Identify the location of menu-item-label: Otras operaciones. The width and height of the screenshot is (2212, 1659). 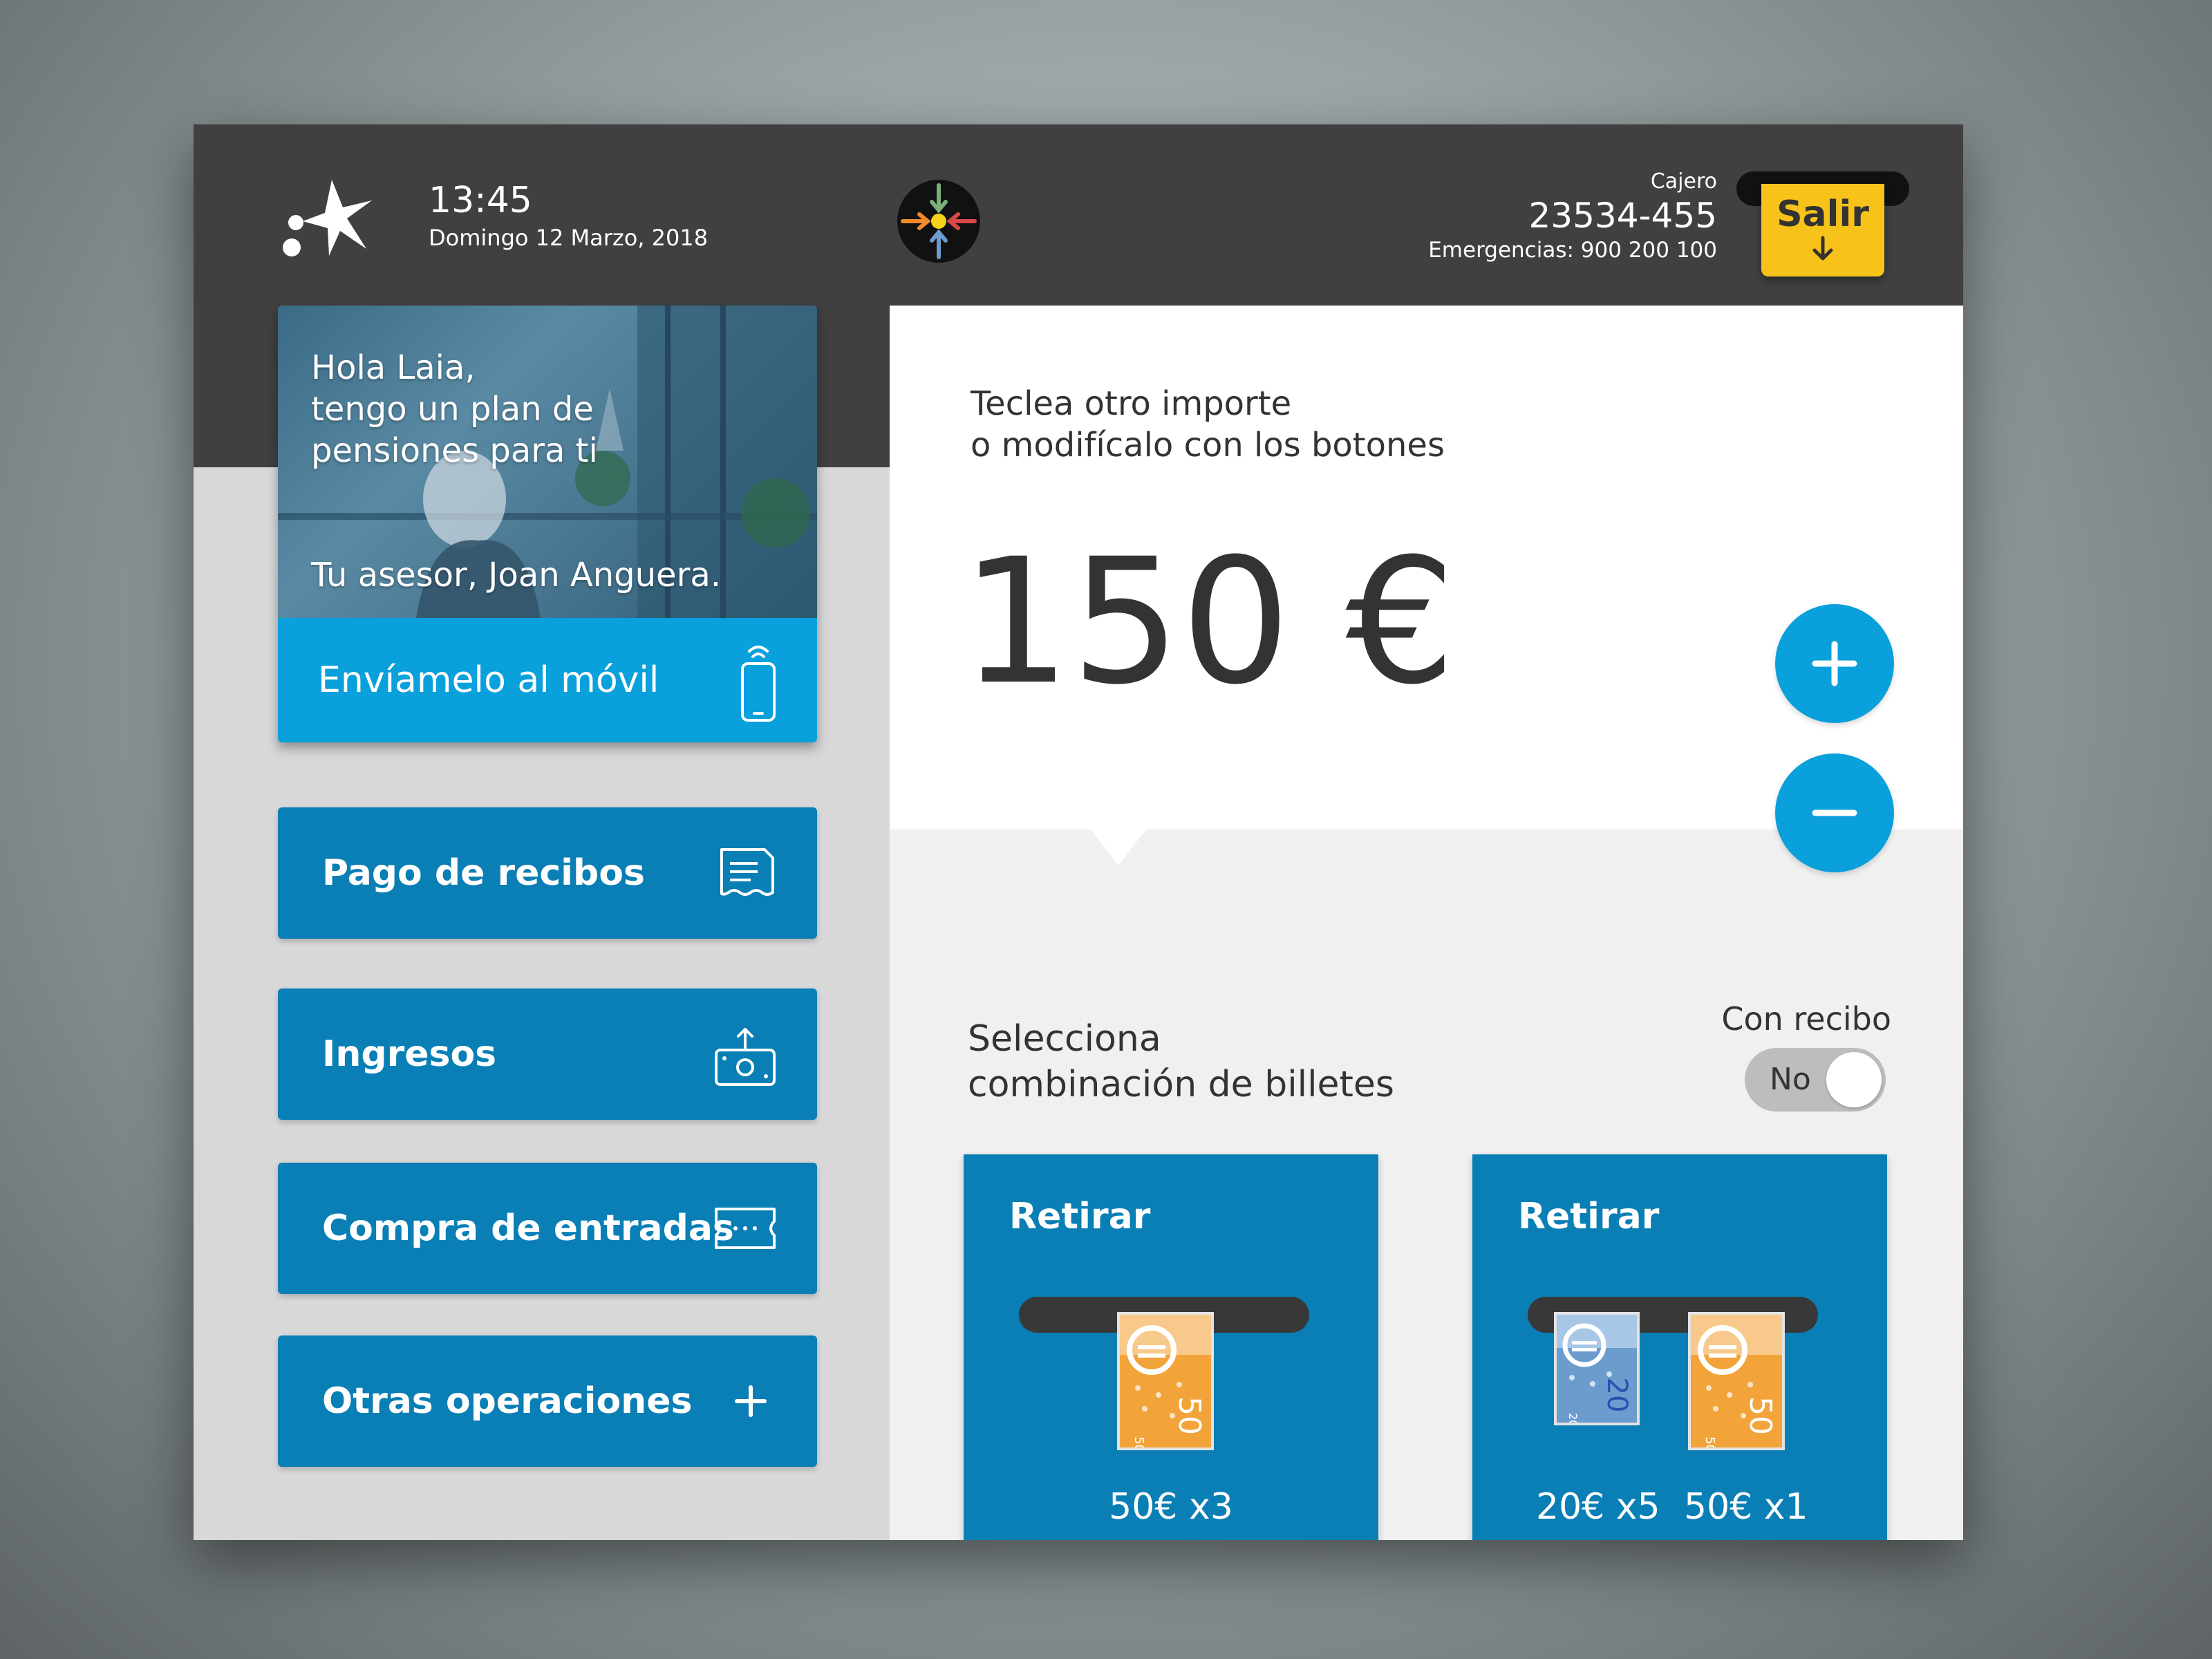
(508, 1401).